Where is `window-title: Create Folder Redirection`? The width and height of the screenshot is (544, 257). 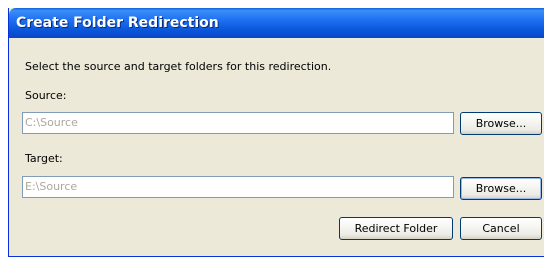
window-title: Create Folder Redirection is located at coordinates (117, 23).